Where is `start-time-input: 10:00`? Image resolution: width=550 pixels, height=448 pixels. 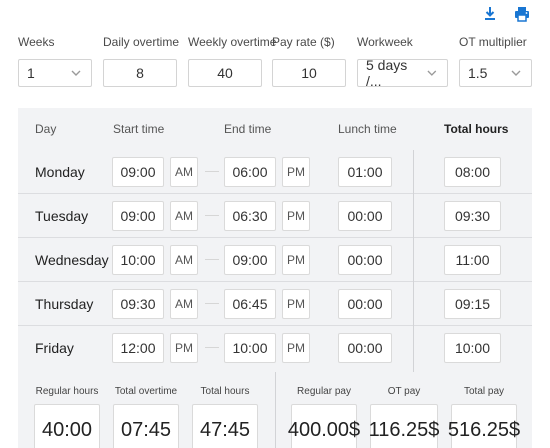
start-time-input: 10:00 is located at coordinates (138, 260).